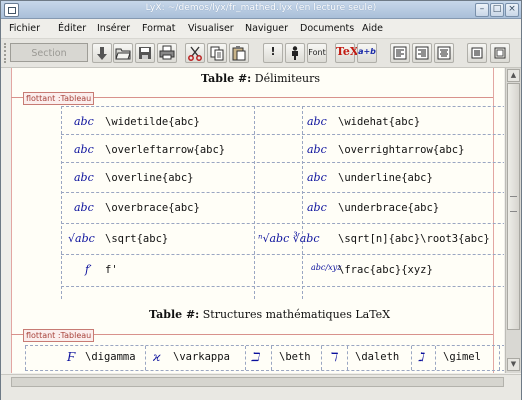  I want to click on latex-command: \frac{abc}{xyz}, so click(385, 270).